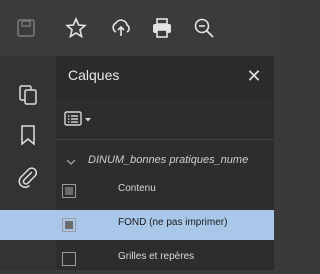 The height and width of the screenshot is (274, 320). What do you see at coordinates (137, 188) in the screenshot?
I see `layer-label: Contenu` at bounding box center [137, 188].